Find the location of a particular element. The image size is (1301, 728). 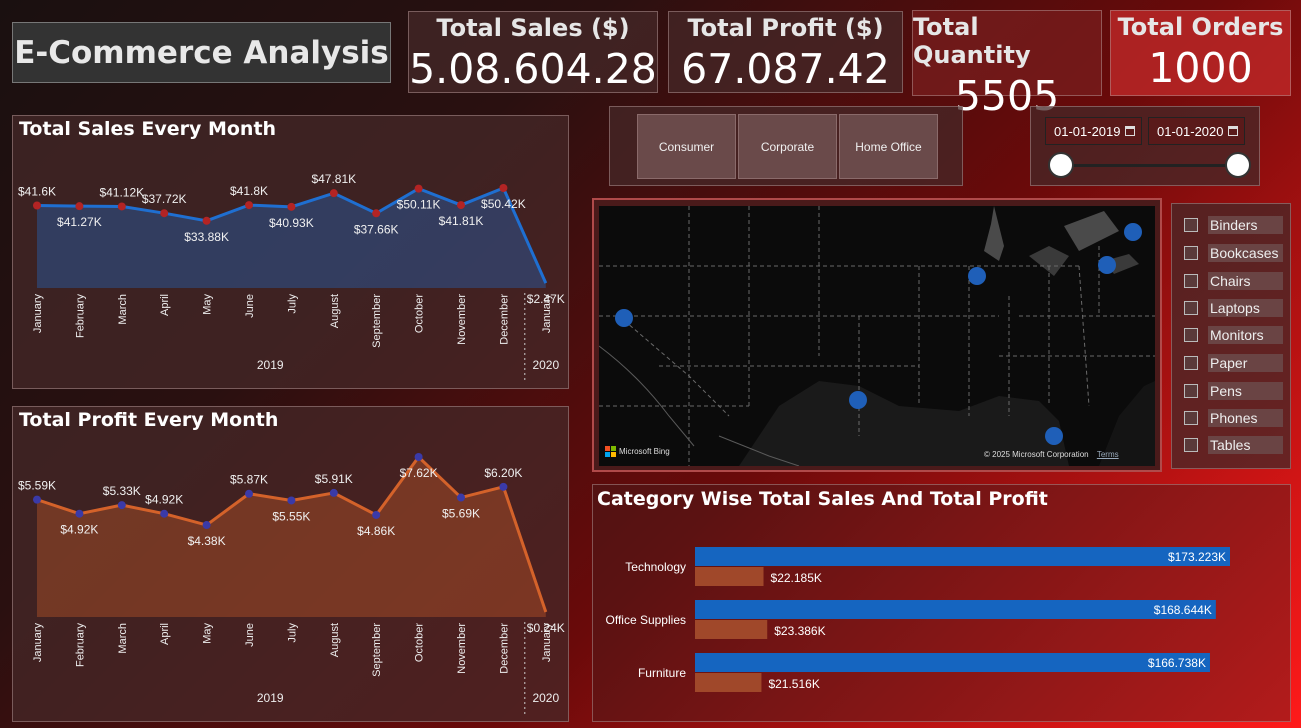

sub-category-item-tables: Tables is located at coordinates (1233, 445).